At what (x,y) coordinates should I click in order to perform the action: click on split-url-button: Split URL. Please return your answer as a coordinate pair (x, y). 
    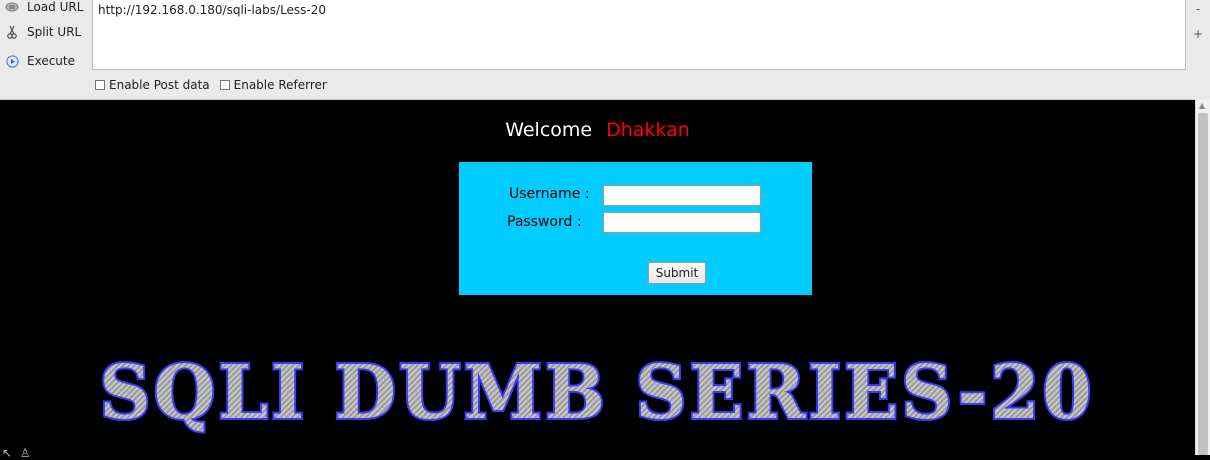
    Looking at the image, I should click on (42, 32).